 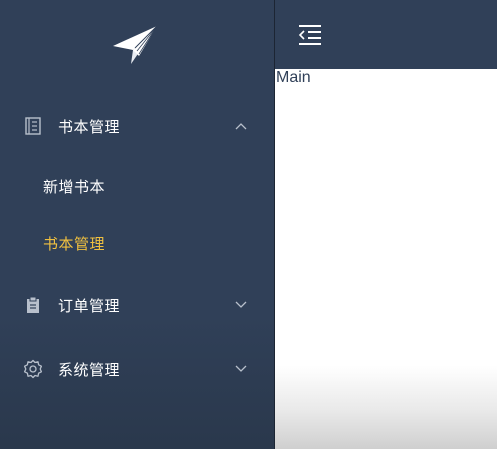 I want to click on submenu-label: 书本管理, so click(x=74, y=243).